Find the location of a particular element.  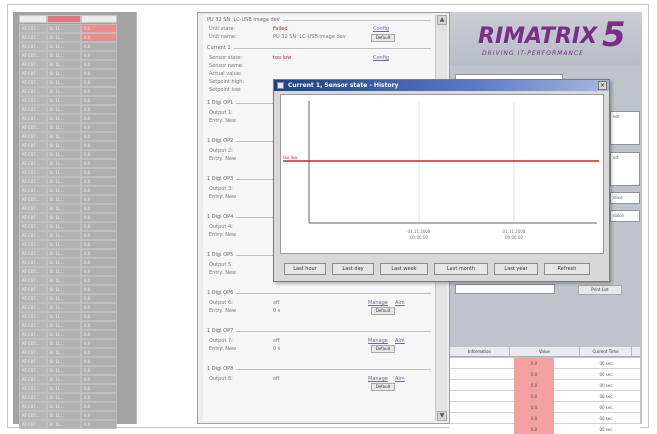

dialog-titlebar: Current 1, Sensor state - History × is located at coordinates (441, 85).